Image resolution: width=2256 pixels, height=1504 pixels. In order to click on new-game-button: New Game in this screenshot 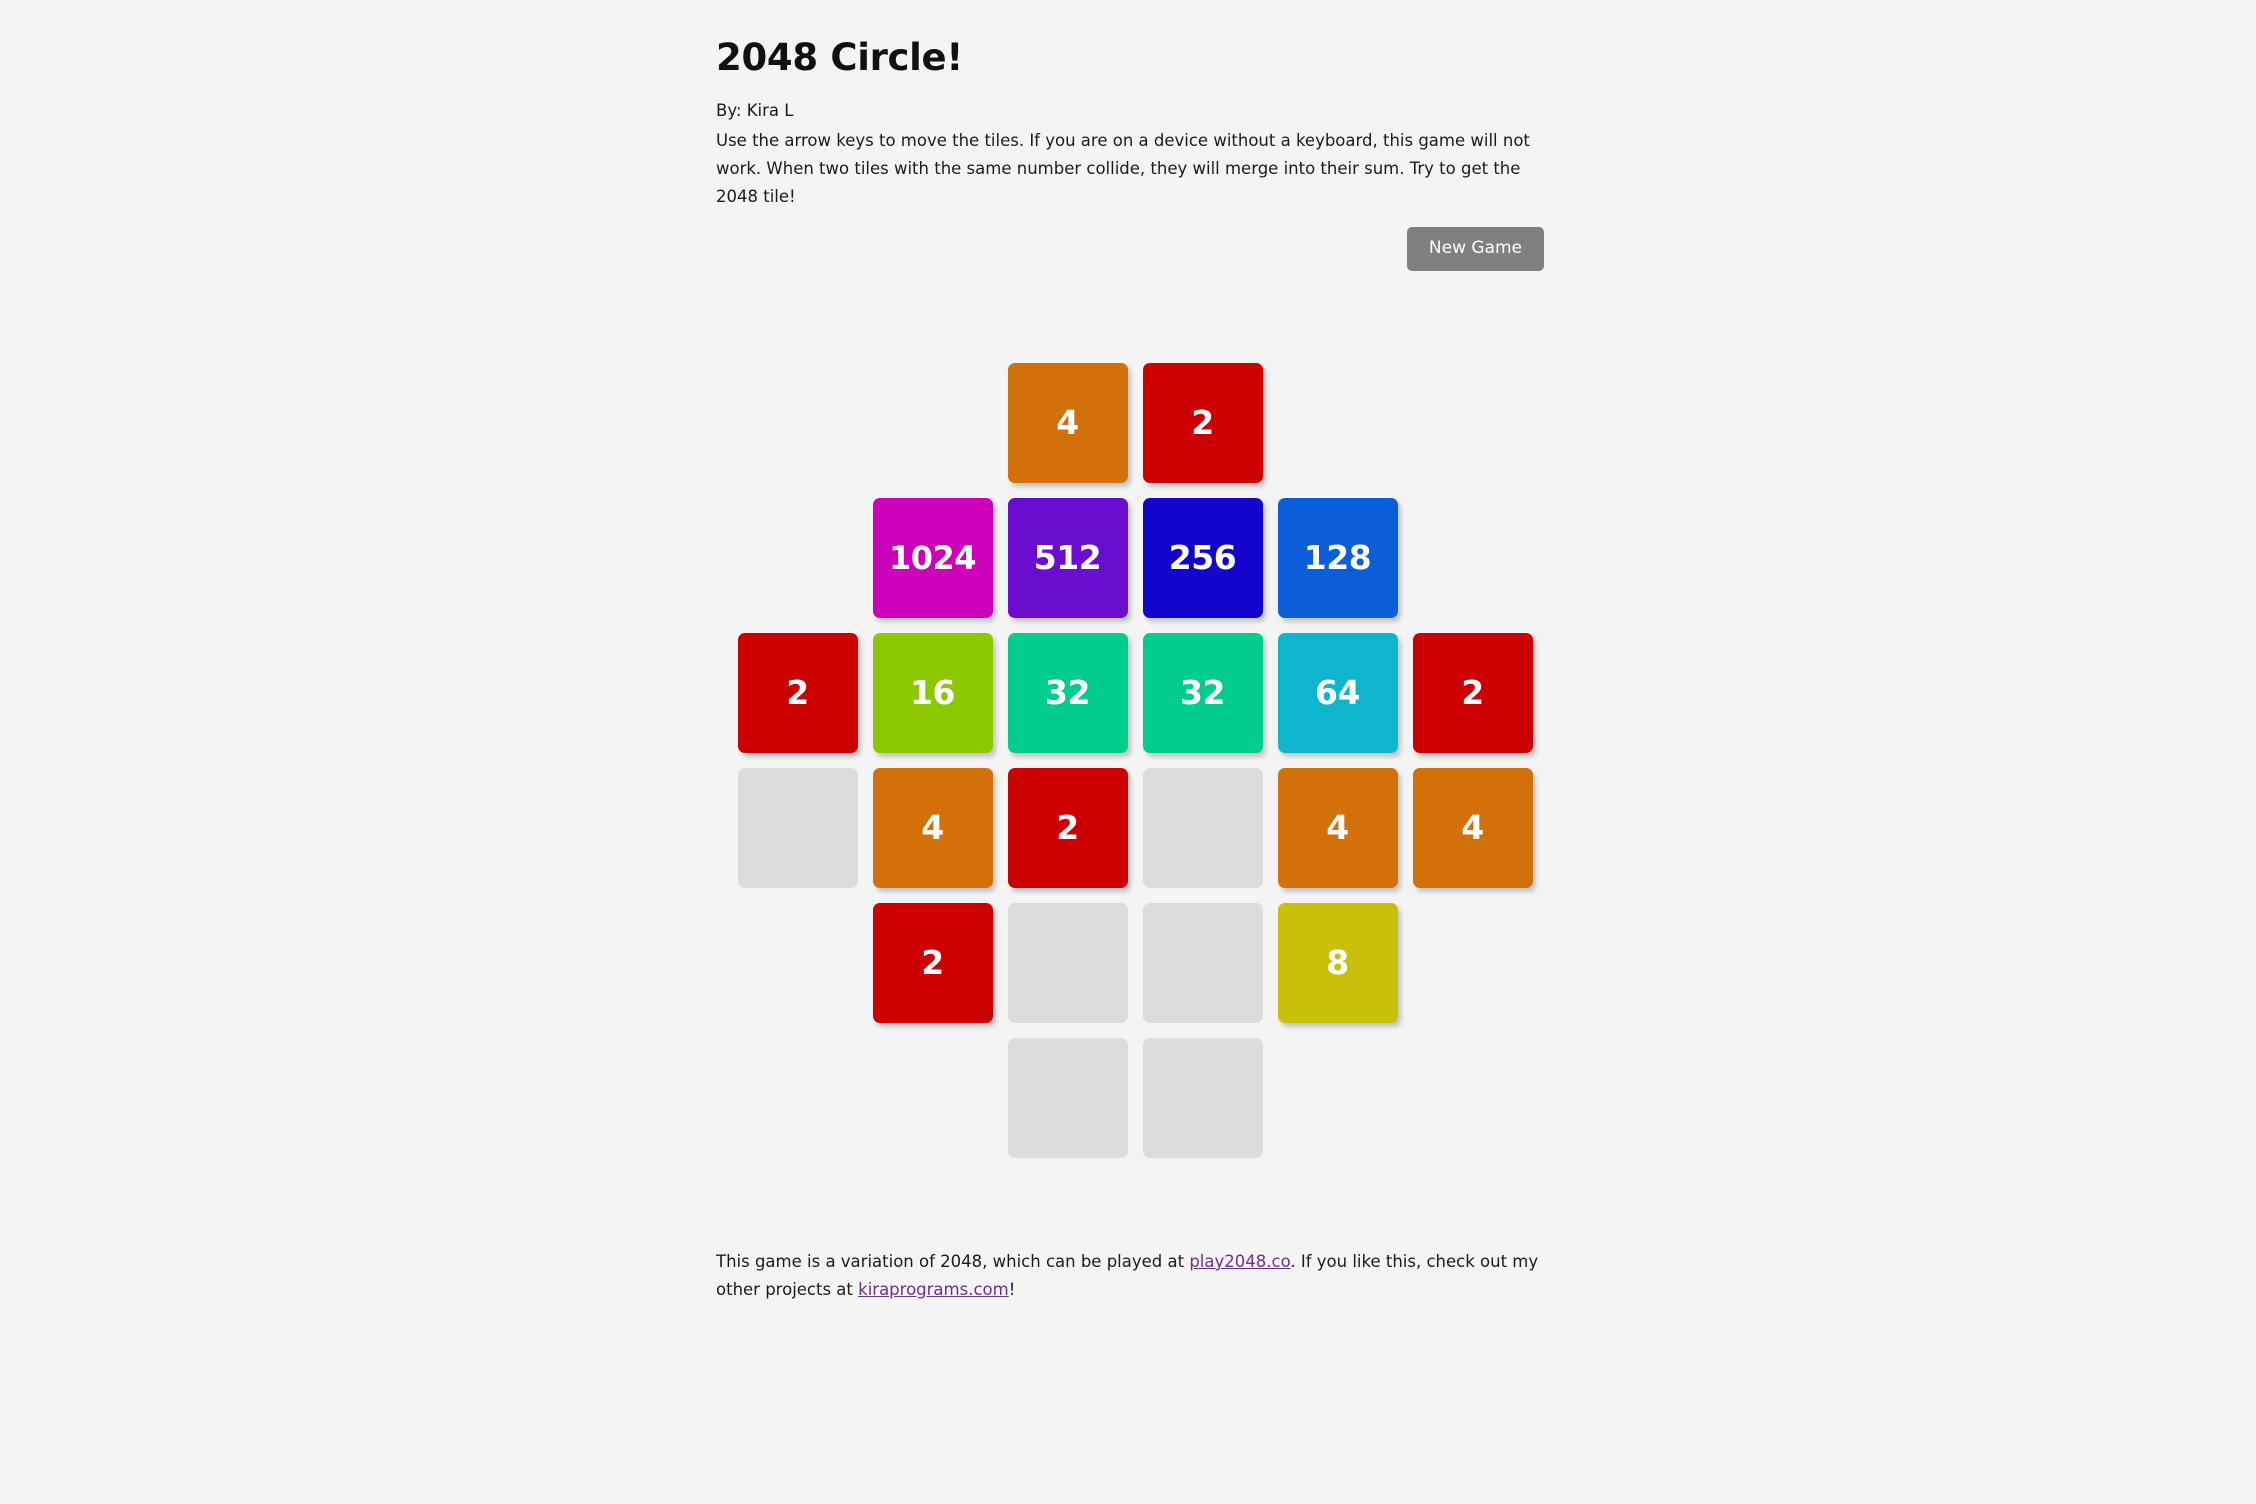, I will do `click(1475, 249)`.